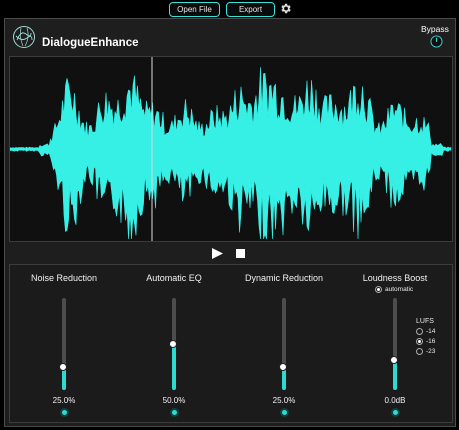 The width and height of the screenshot is (459, 430). What do you see at coordinates (419, 351) in the screenshot?
I see `lufs-option-23-radio` at bounding box center [419, 351].